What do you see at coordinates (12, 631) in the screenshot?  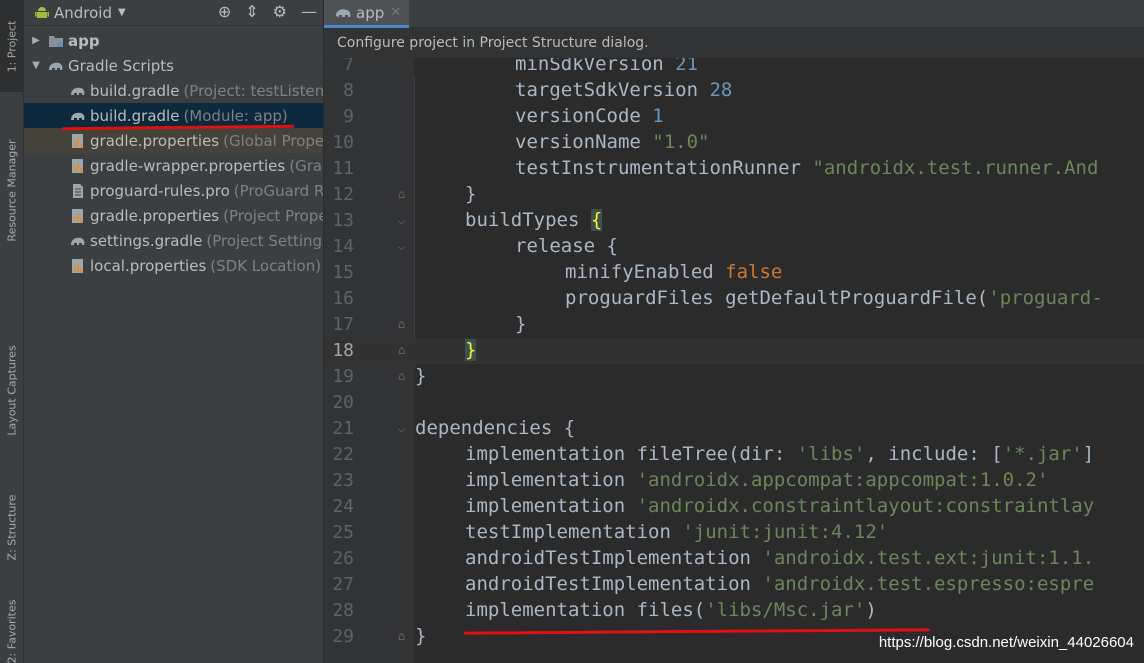 I see `tool-tab-favorites: 2: Favorites` at bounding box center [12, 631].